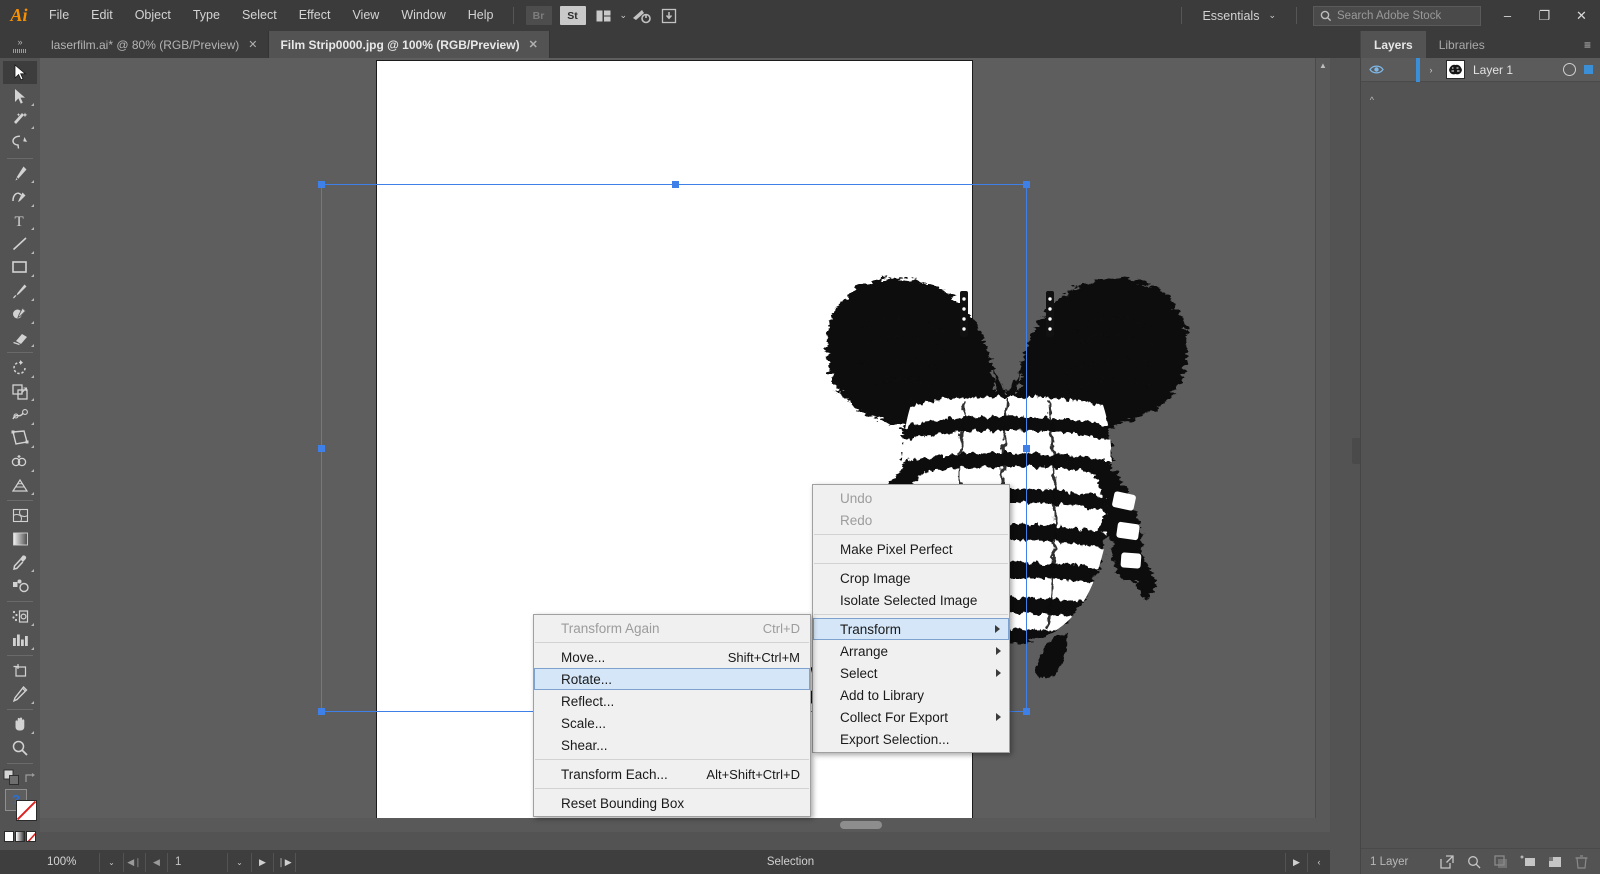 This screenshot has height=874, width=1600. I want to click on default-fill-stroke-icon, so click(12, 778).